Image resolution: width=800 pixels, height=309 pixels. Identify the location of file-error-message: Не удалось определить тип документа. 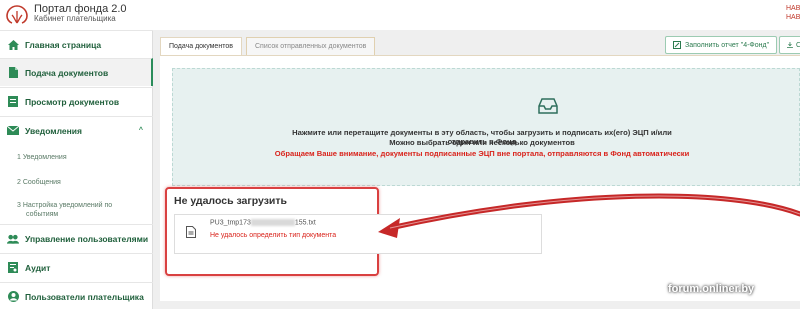
(273, 235).